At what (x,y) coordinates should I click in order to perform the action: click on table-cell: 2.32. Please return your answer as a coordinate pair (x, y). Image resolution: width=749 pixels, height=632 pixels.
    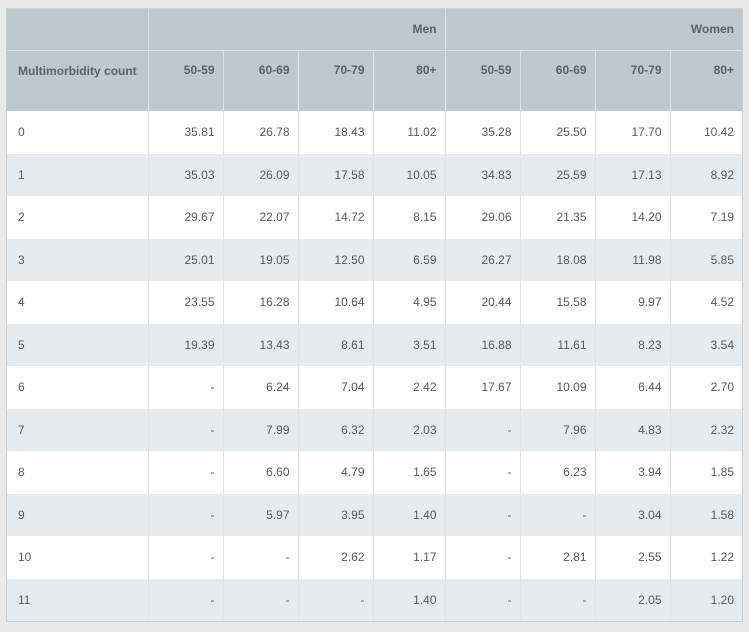
    Looking at the image, I should click on (706, 429).